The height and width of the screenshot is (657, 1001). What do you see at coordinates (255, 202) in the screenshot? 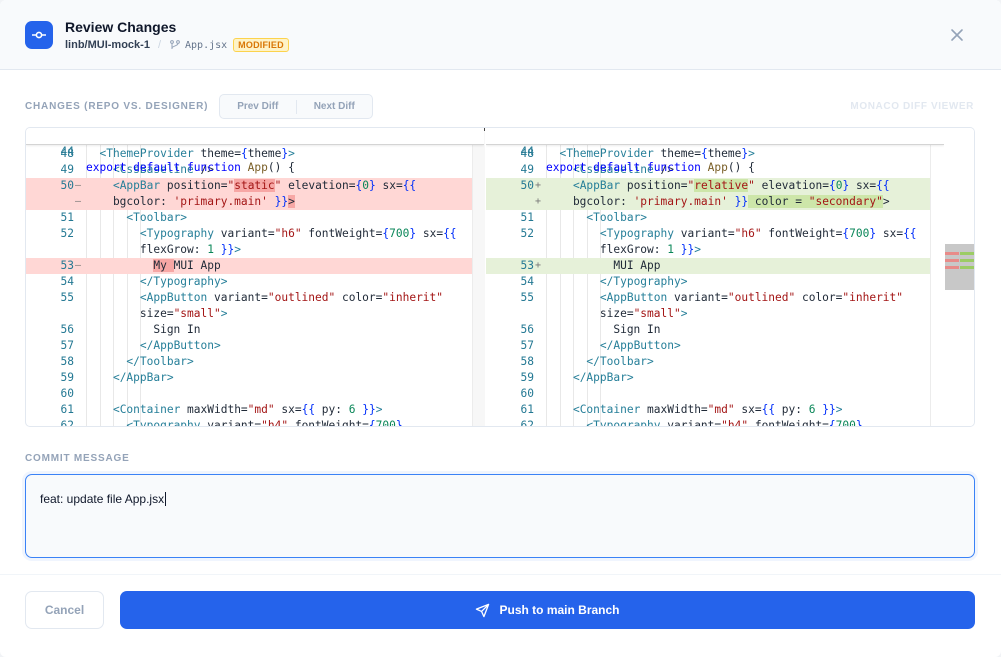
I see `deleted-line: — bgcolor: 'primary.main' }}>` at bounding box center [255, 202].